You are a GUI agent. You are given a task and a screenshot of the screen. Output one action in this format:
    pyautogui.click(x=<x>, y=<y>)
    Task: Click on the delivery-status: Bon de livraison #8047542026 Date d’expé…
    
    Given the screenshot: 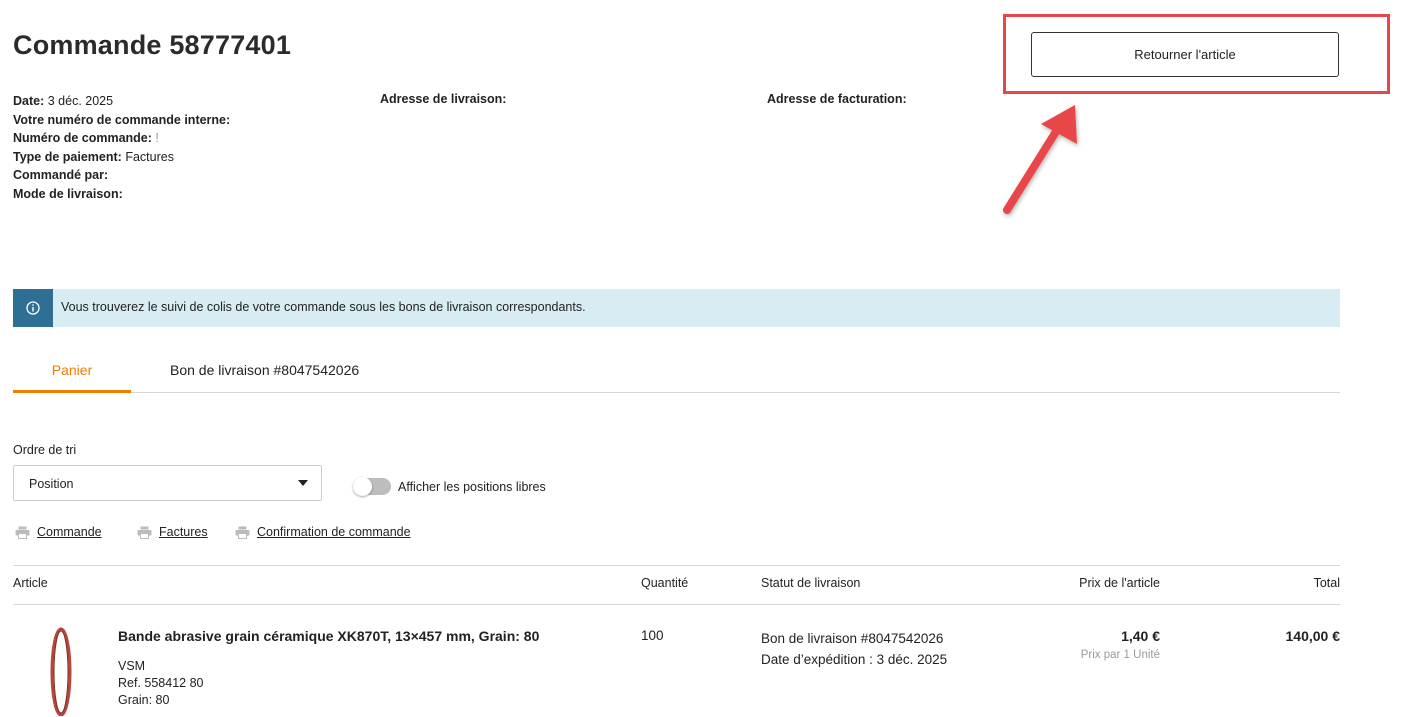 What is the action you would take?
    pyautogui.click(x=854, y=649)
    